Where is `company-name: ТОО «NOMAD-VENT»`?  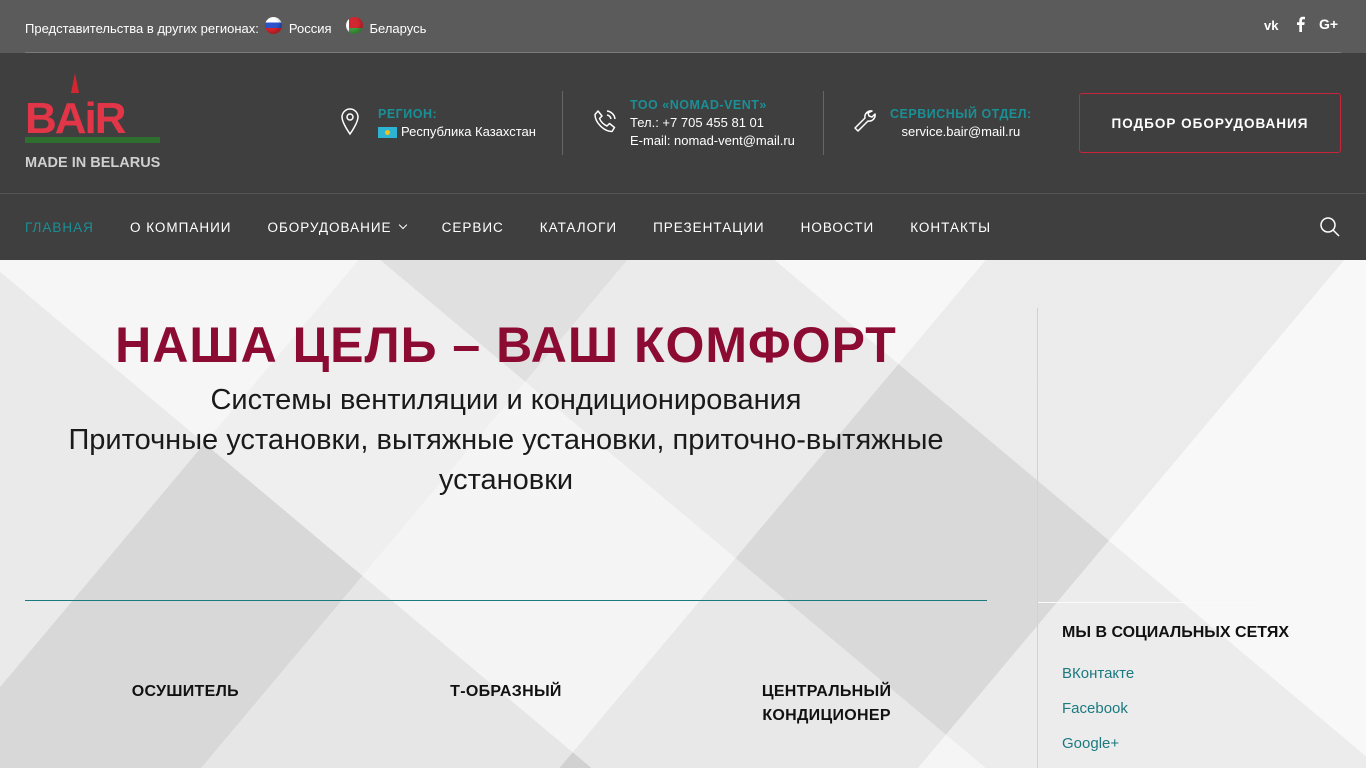
company-name: ТОО «NOMAD-VENT» is located at coordinates (698, 105).